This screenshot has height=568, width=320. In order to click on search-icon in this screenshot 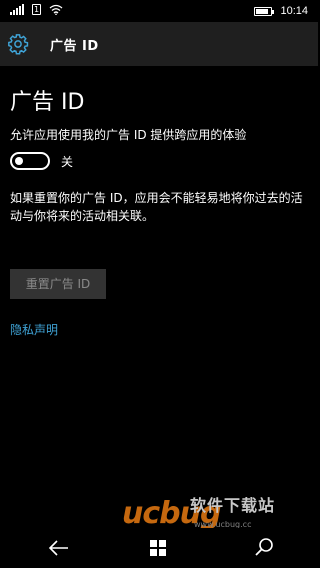, I will do `click(264, 547)`.